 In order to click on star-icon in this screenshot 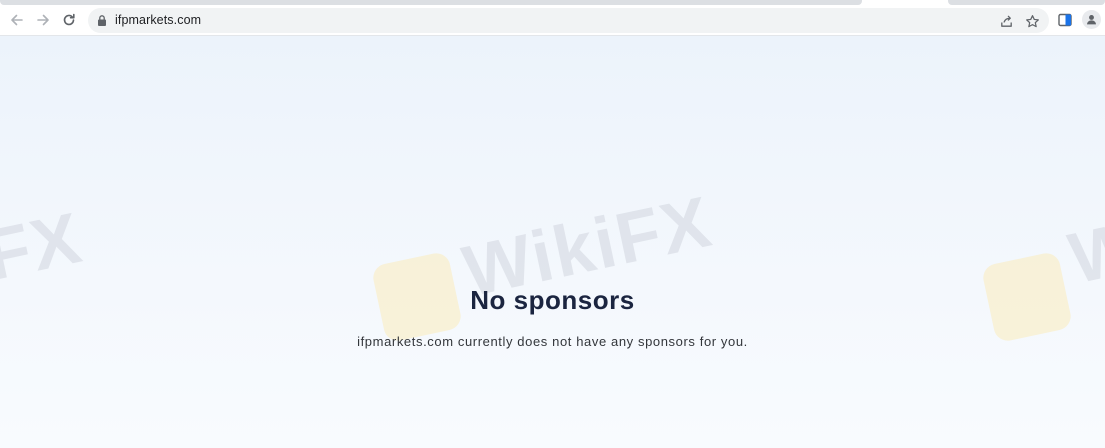, I will do `click(1032, 20)`.